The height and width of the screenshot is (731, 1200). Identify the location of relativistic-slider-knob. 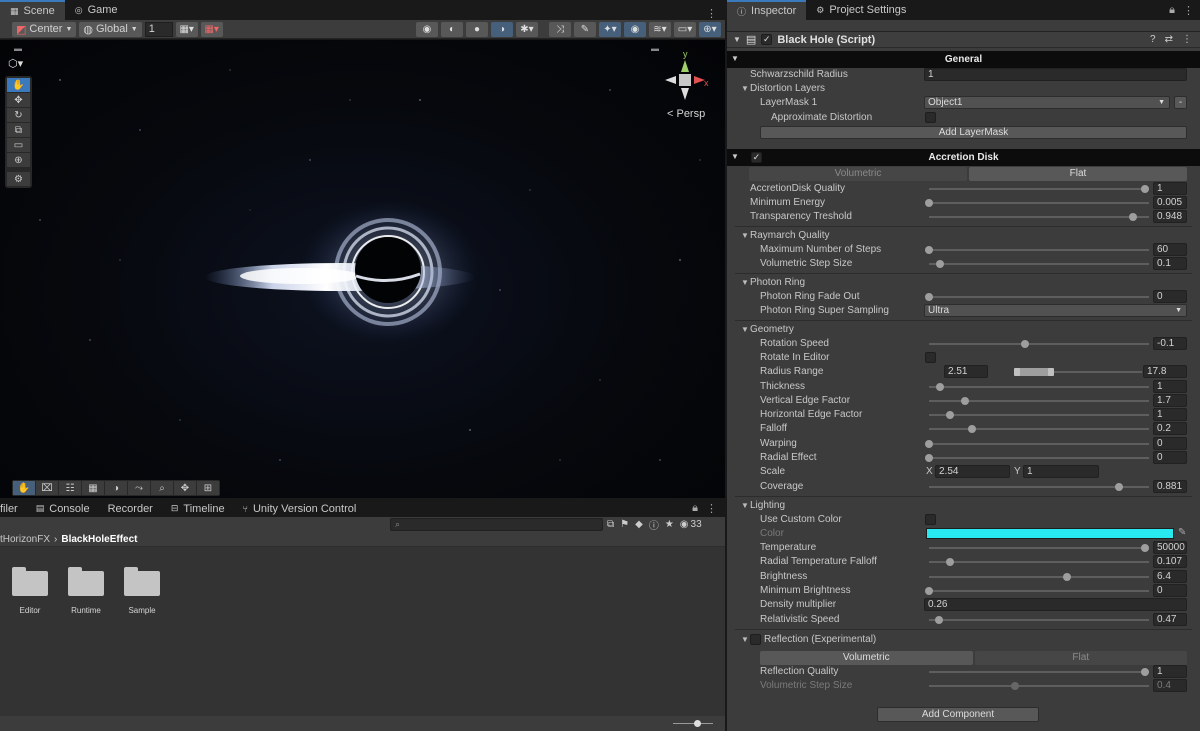
(939, 620).